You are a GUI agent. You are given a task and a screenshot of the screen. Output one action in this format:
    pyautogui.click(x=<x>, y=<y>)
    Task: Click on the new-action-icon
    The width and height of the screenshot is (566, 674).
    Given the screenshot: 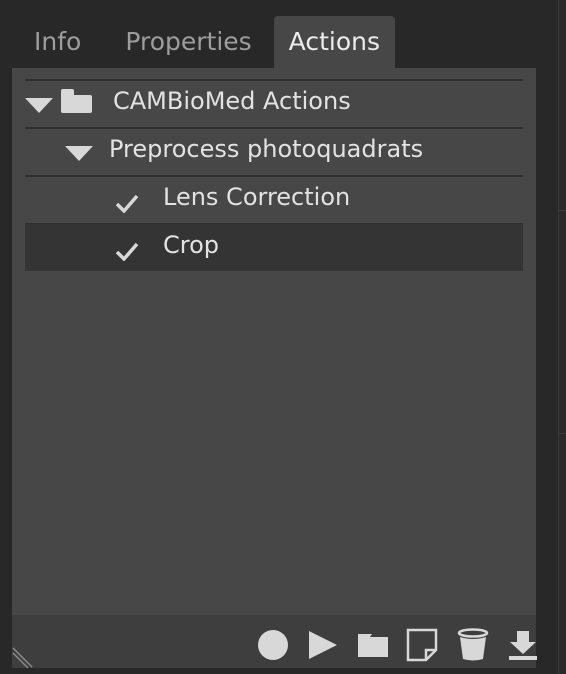 What is the action you would take?
    pyautogui.click(x=422, y=645)
    